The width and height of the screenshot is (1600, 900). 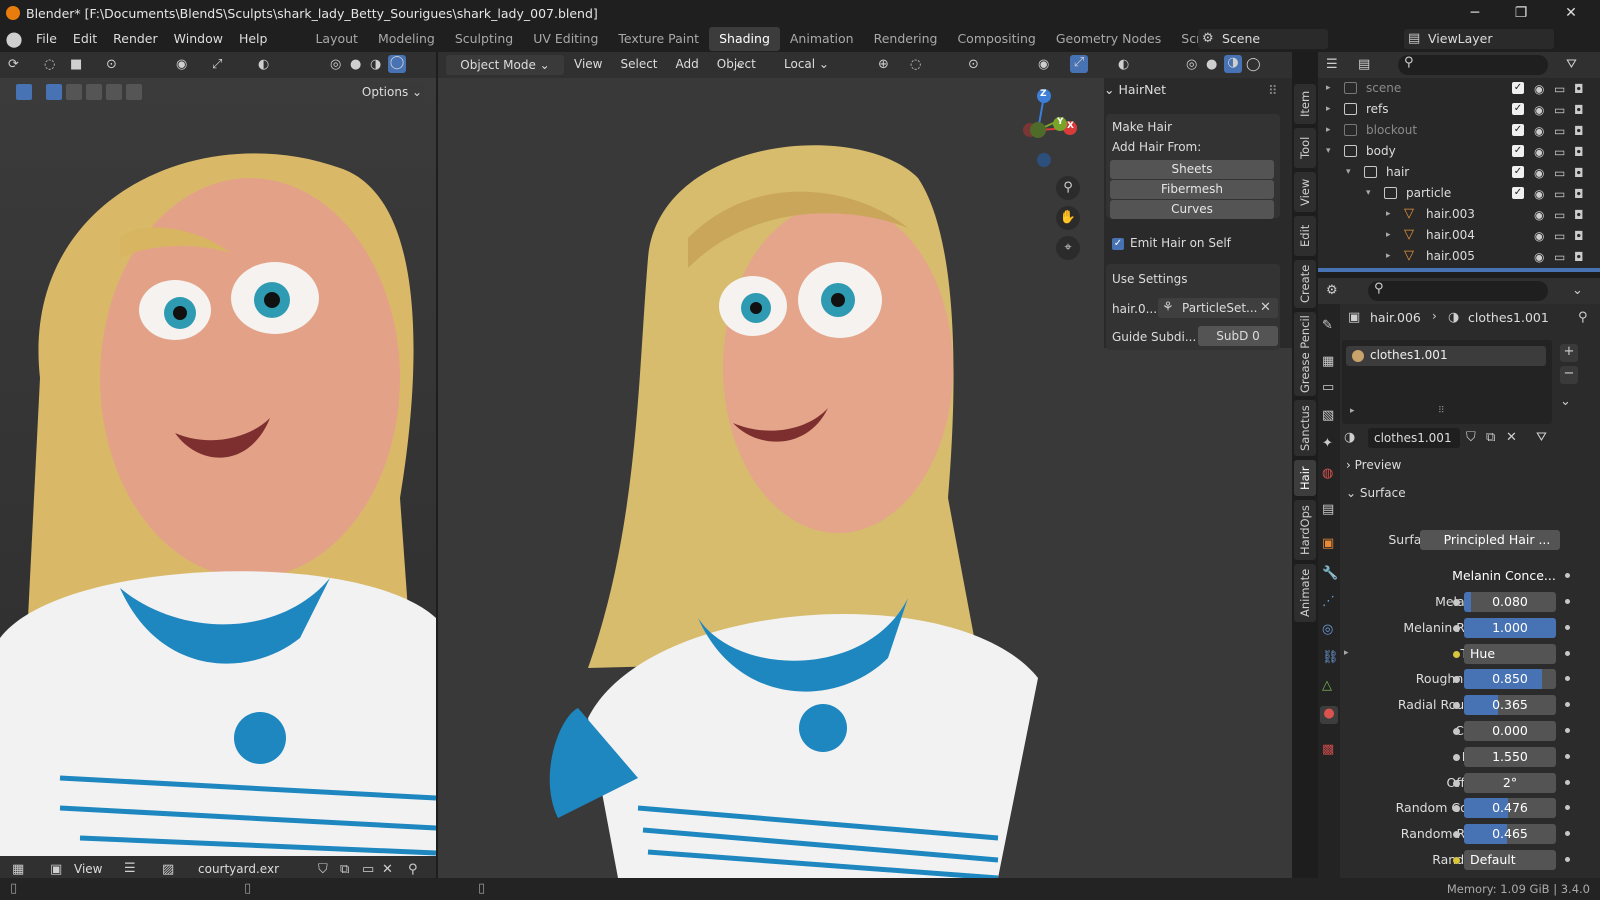 What do you see at coordinates (1446, 356) in the screenshot?
I see `material-slot-item: clothes1.001` at bounding box center [1446, 356].